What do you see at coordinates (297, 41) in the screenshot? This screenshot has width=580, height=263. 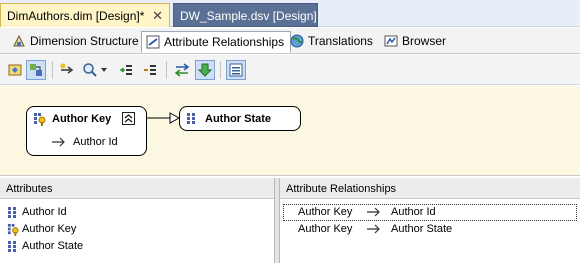 I see `translations-globe-icon` at bounding box center [297, 41].